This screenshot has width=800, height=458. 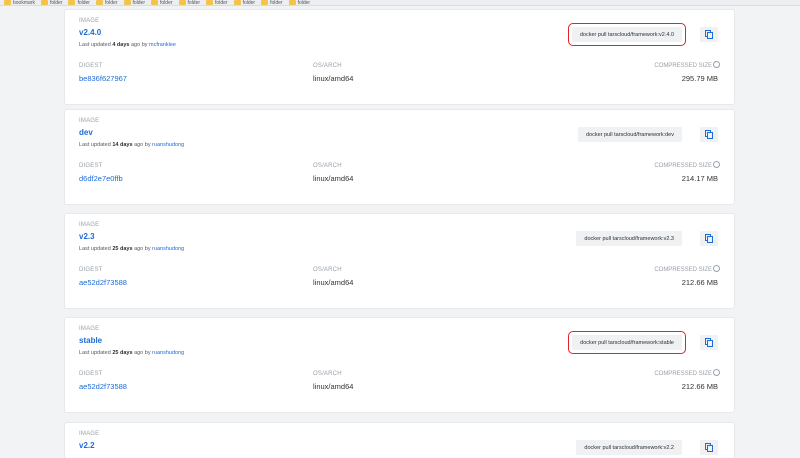 I want to click on digest-link: d6df2e7e0ffb, so click(x=101, y=178).